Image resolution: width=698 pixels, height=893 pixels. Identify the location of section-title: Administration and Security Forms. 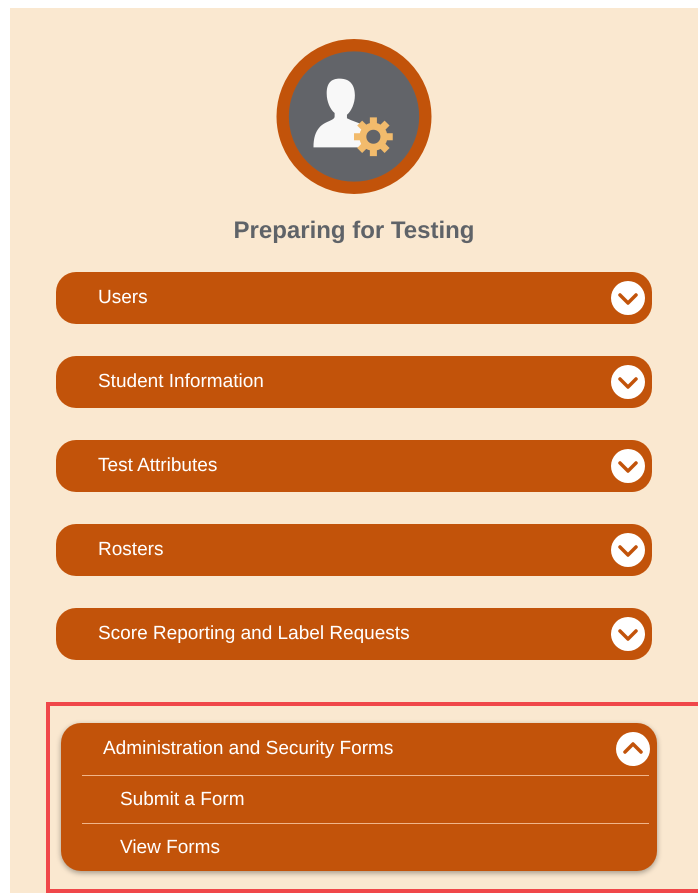
(248, 749).